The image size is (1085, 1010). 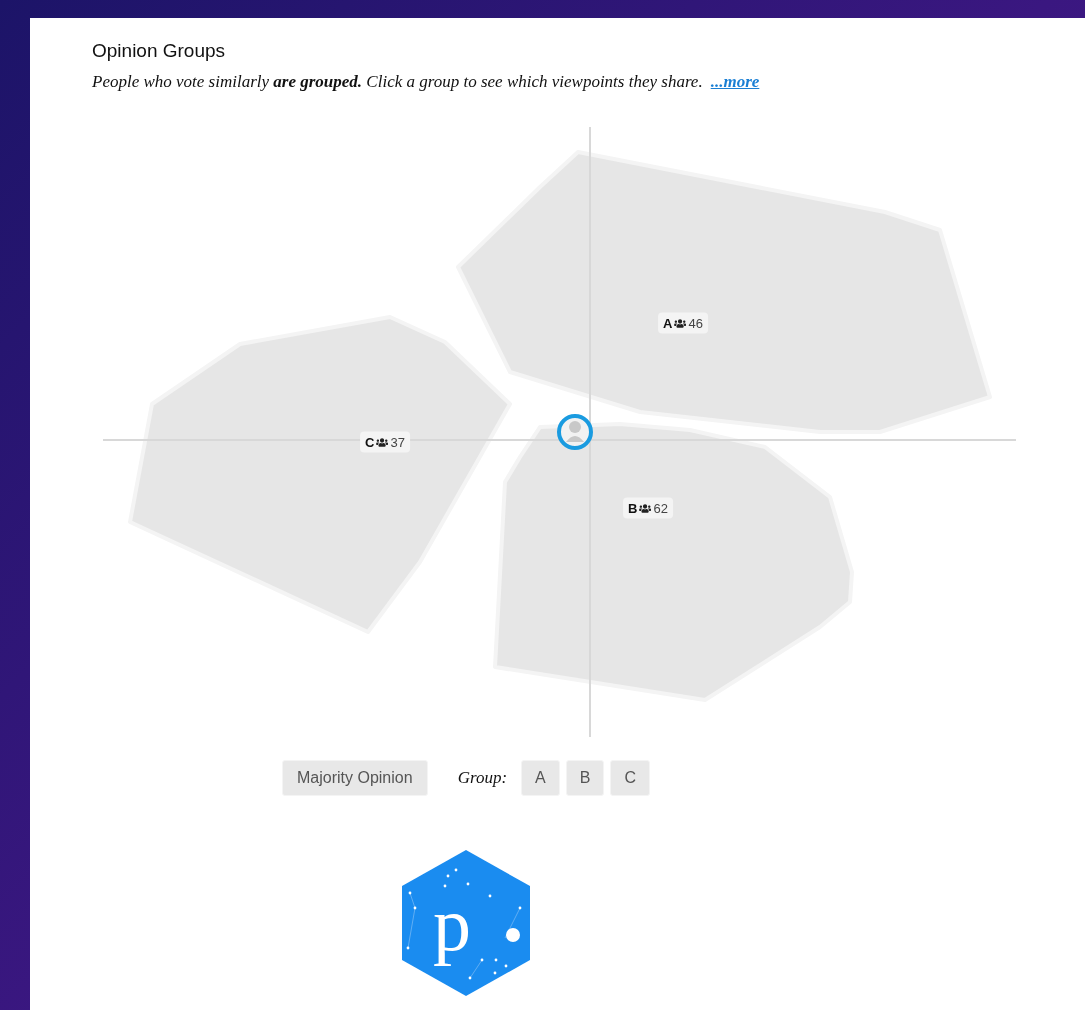 What do you see at coordinates (575, 432) in the screenshot?
I see `user-avatar-icon` at bounding box center [575, 432].